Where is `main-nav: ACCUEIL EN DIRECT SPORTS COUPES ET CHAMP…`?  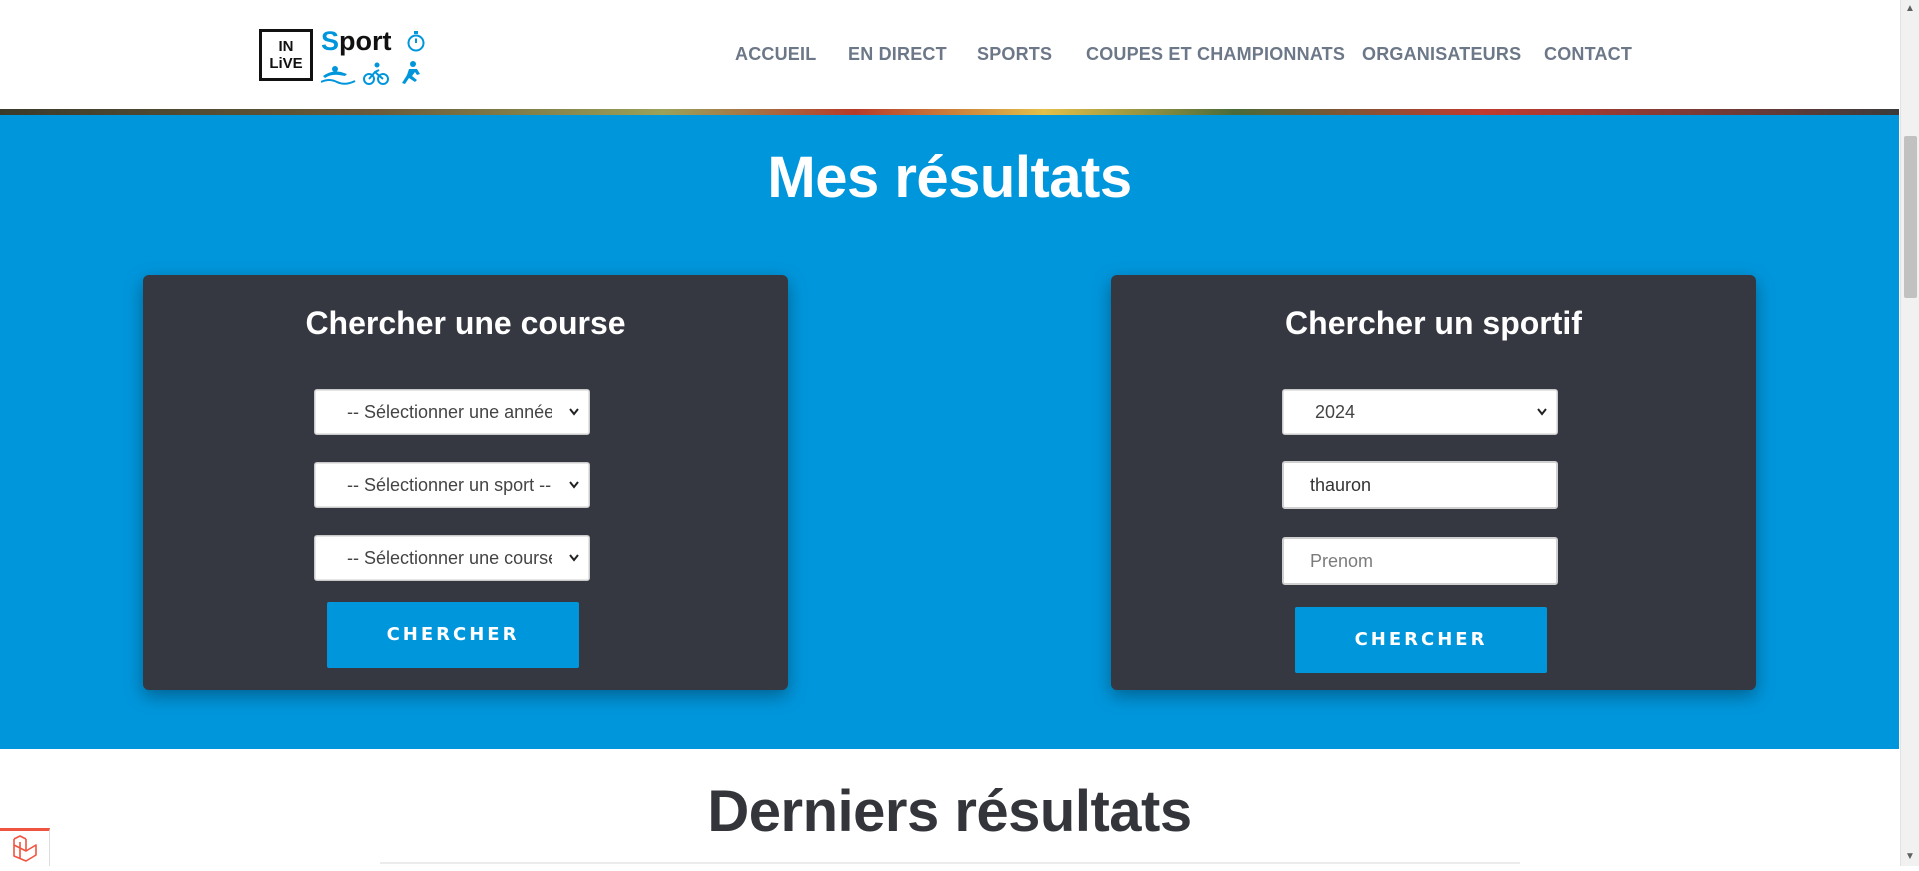 main-nav: ACCUEIL EN DIRECT SPORTS COUPES ET CHAMP… is located at coordinates (949, 56).